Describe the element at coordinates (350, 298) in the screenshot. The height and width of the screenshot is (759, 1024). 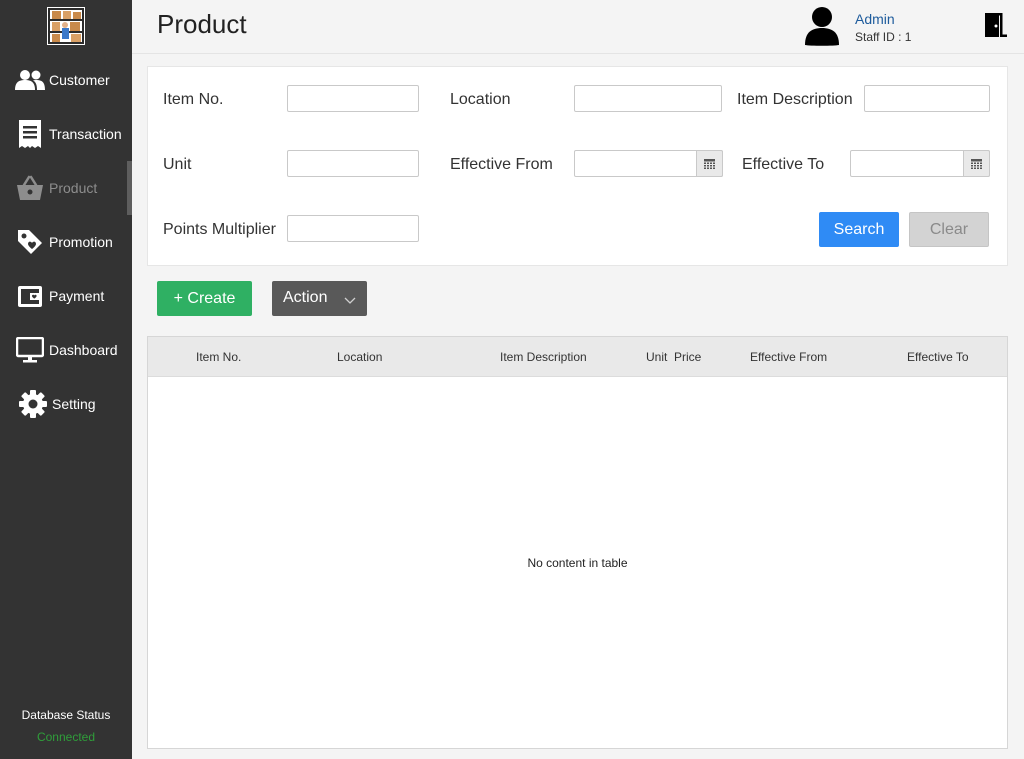
I see `chevron-down-icon` at that location.